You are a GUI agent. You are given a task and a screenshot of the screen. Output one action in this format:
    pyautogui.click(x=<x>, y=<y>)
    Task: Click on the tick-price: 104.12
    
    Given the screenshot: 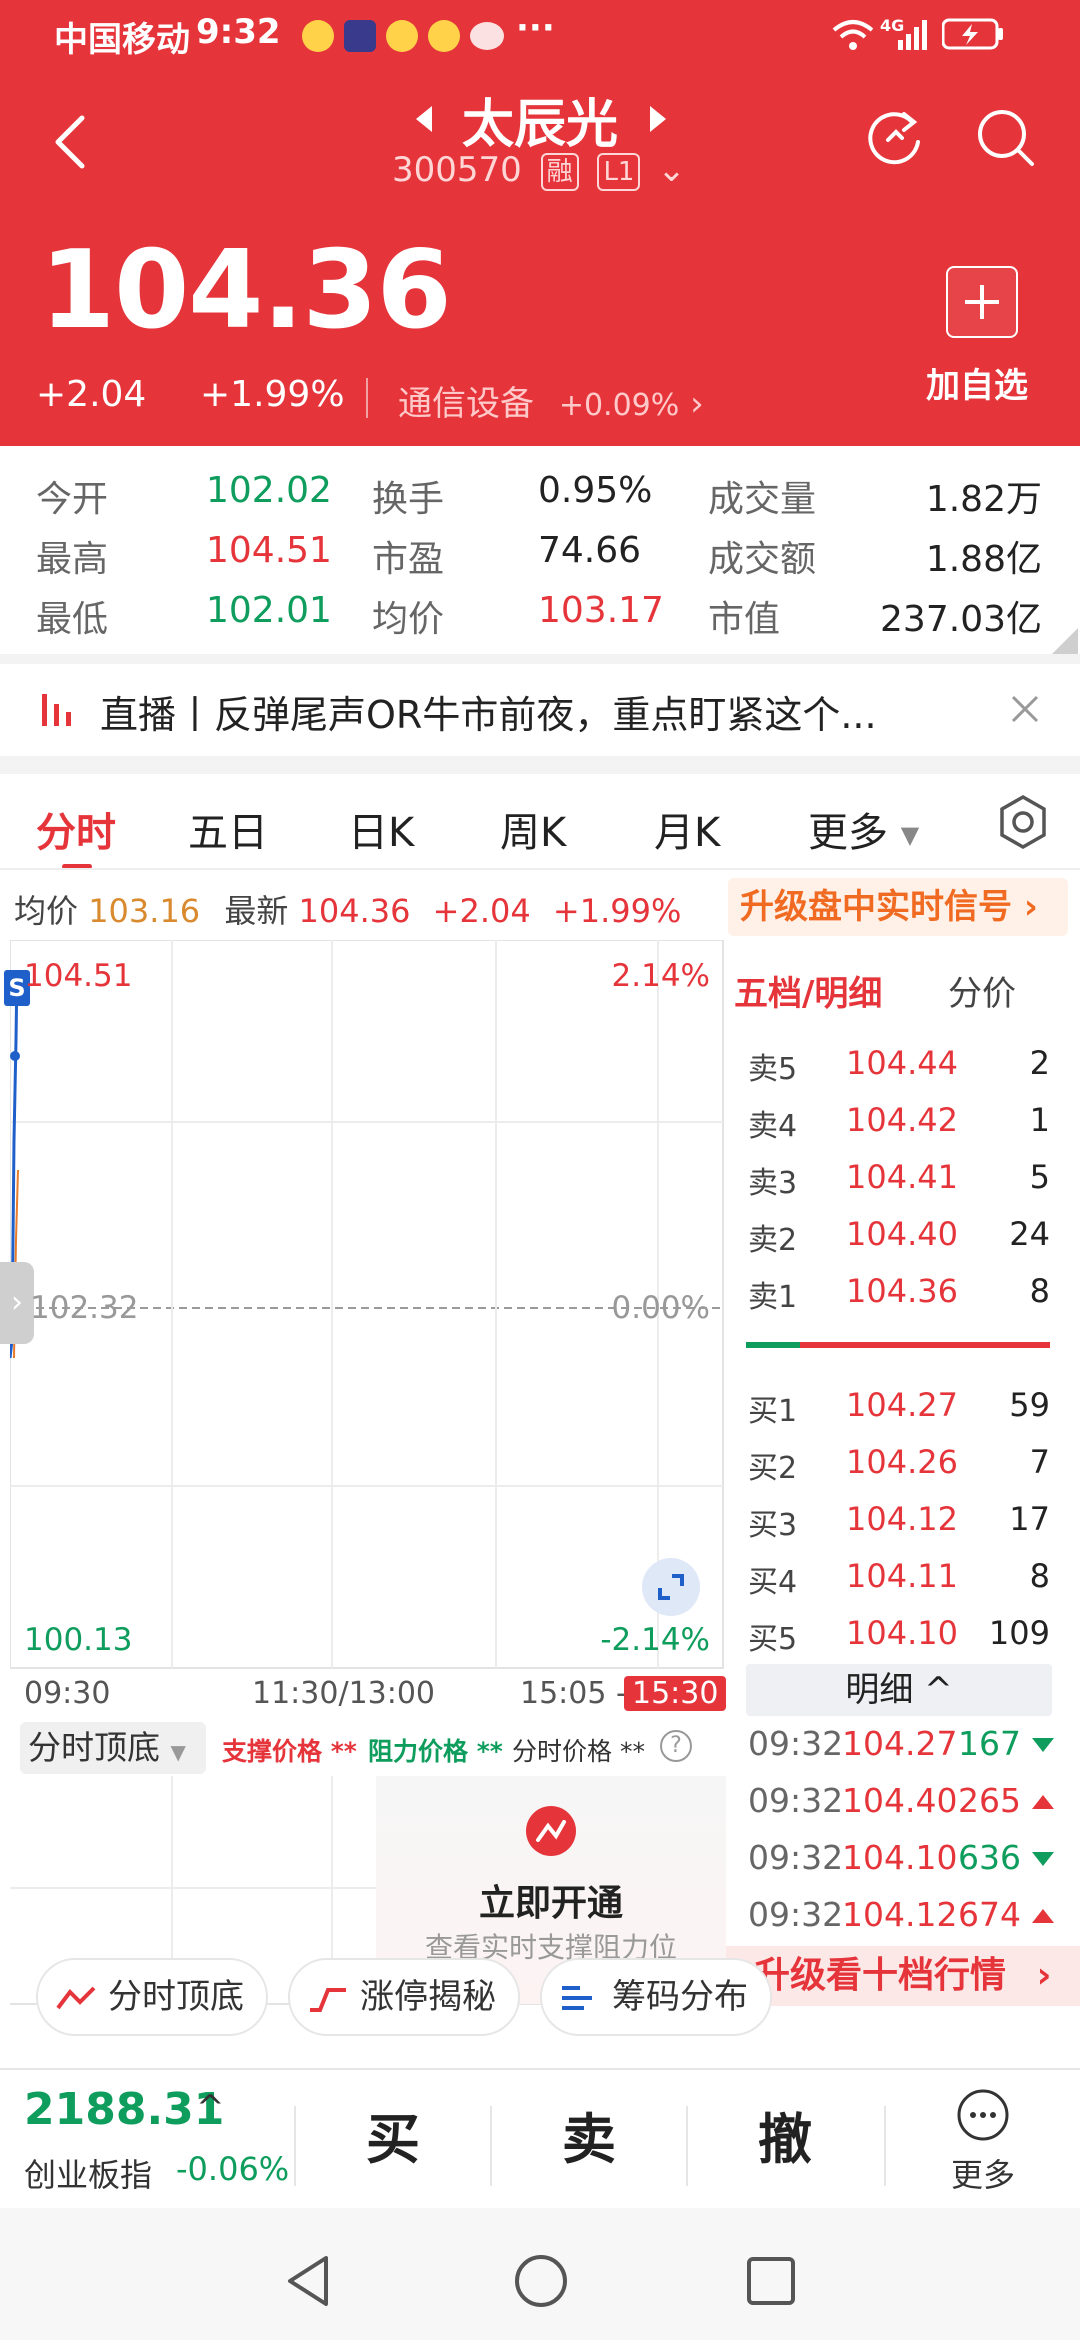 What is the action you would take?
    pyautogui.click(x=900, y=1914)
    